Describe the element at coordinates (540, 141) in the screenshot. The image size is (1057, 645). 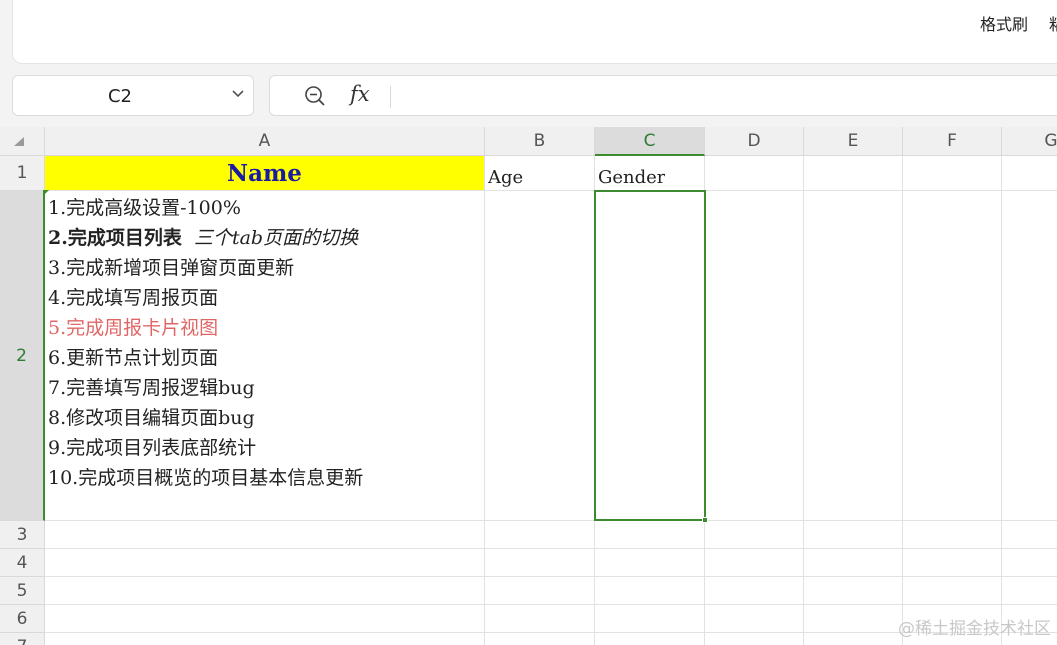
I see `column-header-b: B` at that location.